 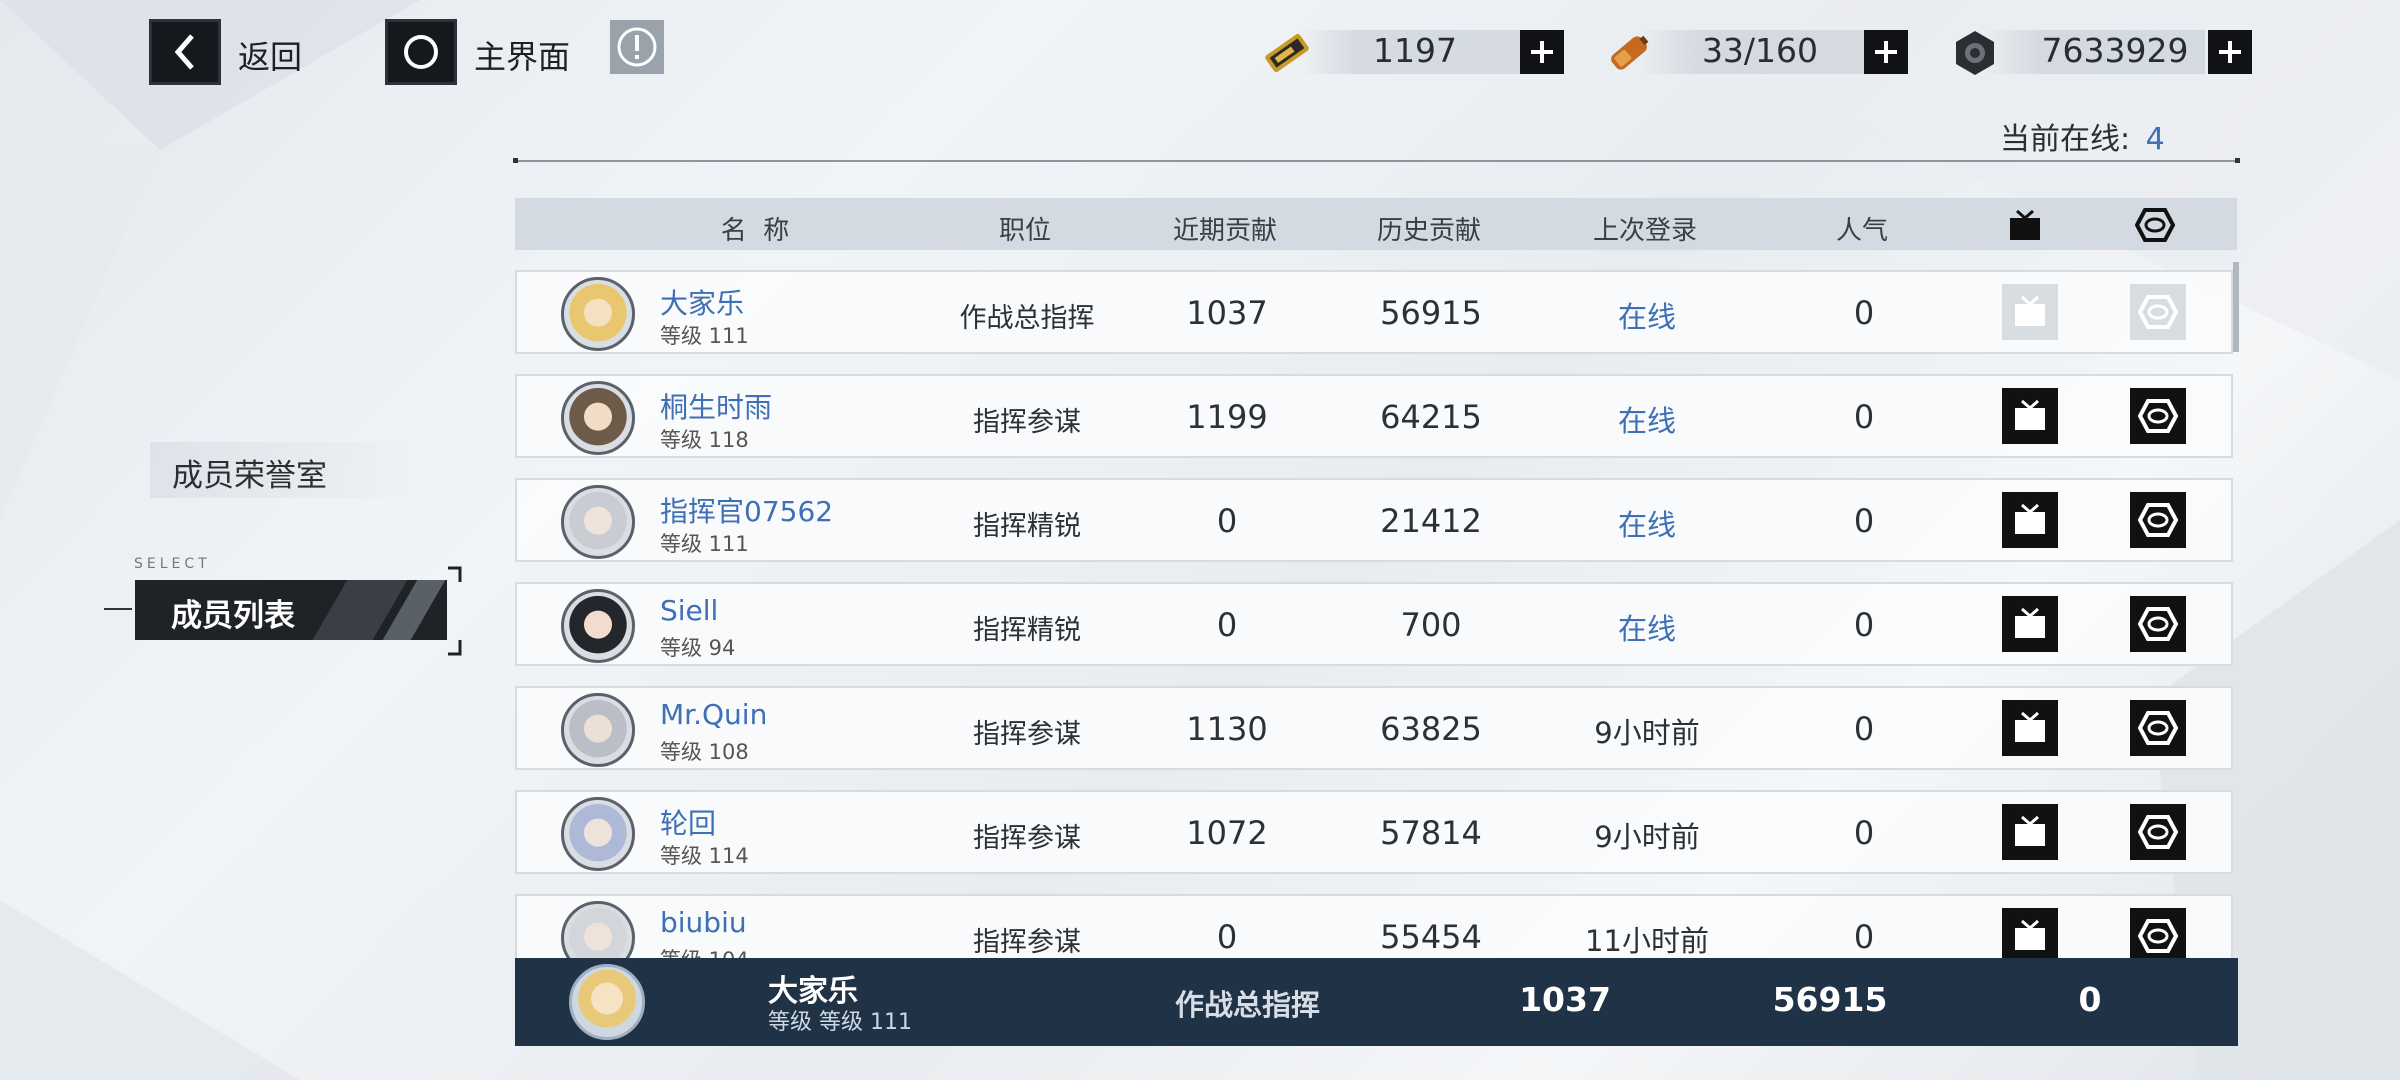 I want to click on self-level: 等级 等级 111, so click(x=840, y=1022).